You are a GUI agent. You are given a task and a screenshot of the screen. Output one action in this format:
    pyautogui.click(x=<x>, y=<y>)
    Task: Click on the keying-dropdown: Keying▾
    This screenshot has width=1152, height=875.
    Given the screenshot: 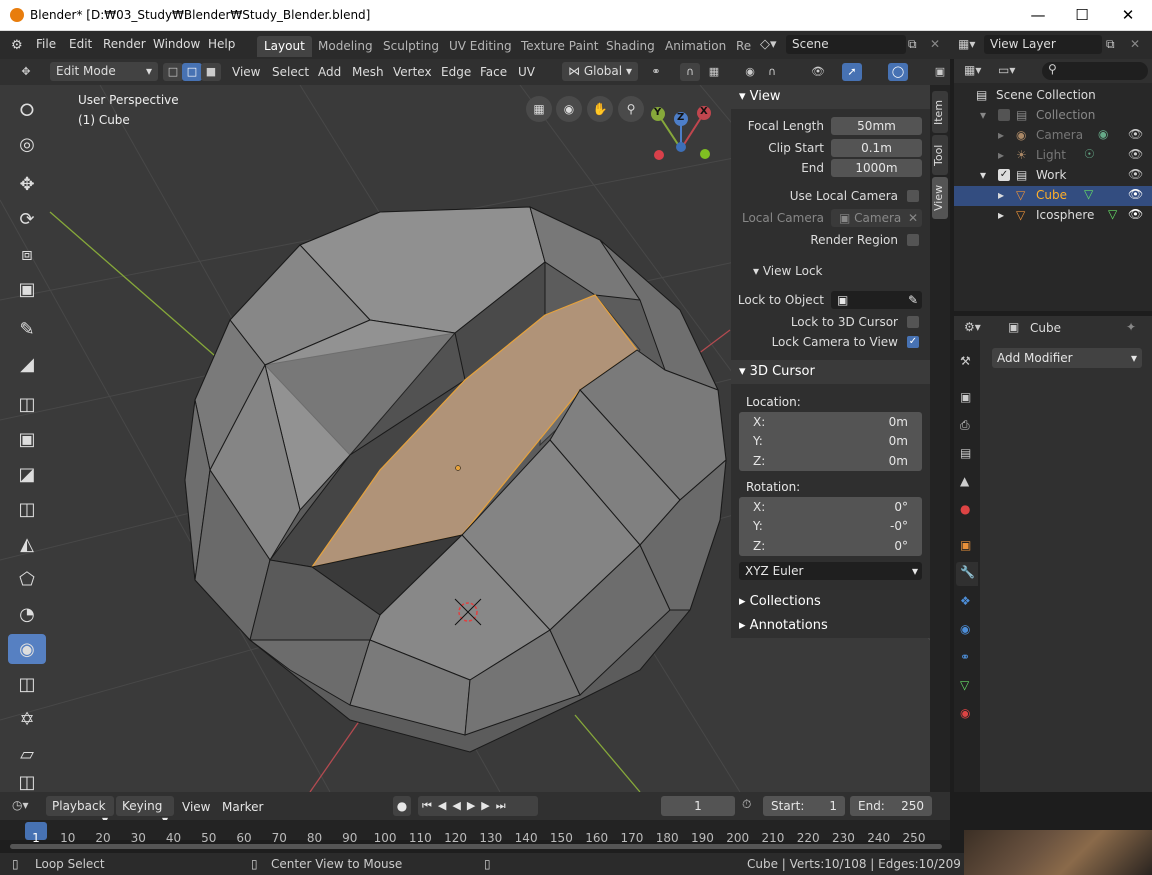 What is the action you would take?
    pyautogui.click(x=145, y=811)
    